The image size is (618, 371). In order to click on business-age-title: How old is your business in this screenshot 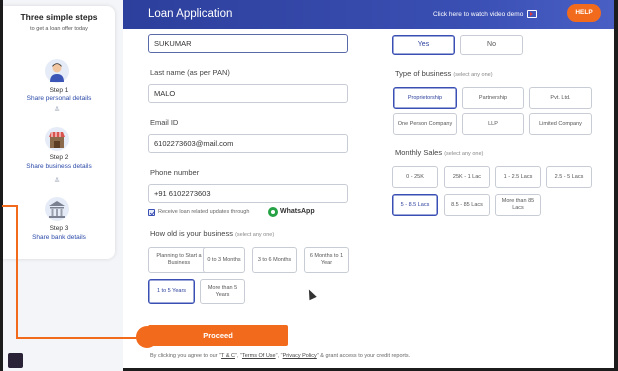, I will do `click(191, 233)`.